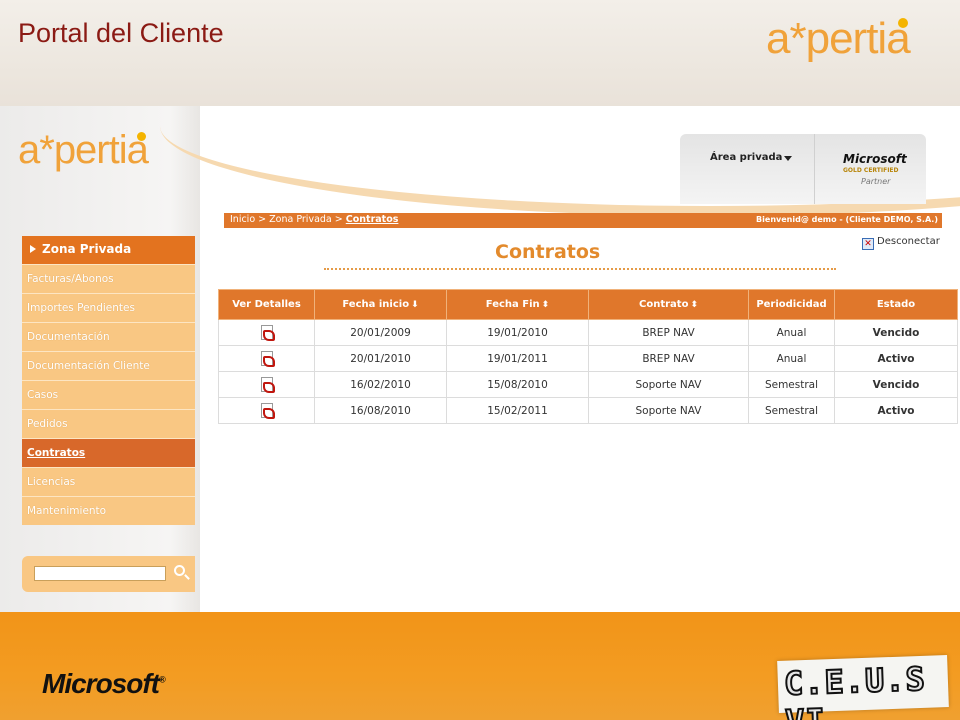  What do you see at coordinates (242, 219) in the screenshot?
I see `breadcrumb-inicio: Inicio` at bounding box center [242, 219].